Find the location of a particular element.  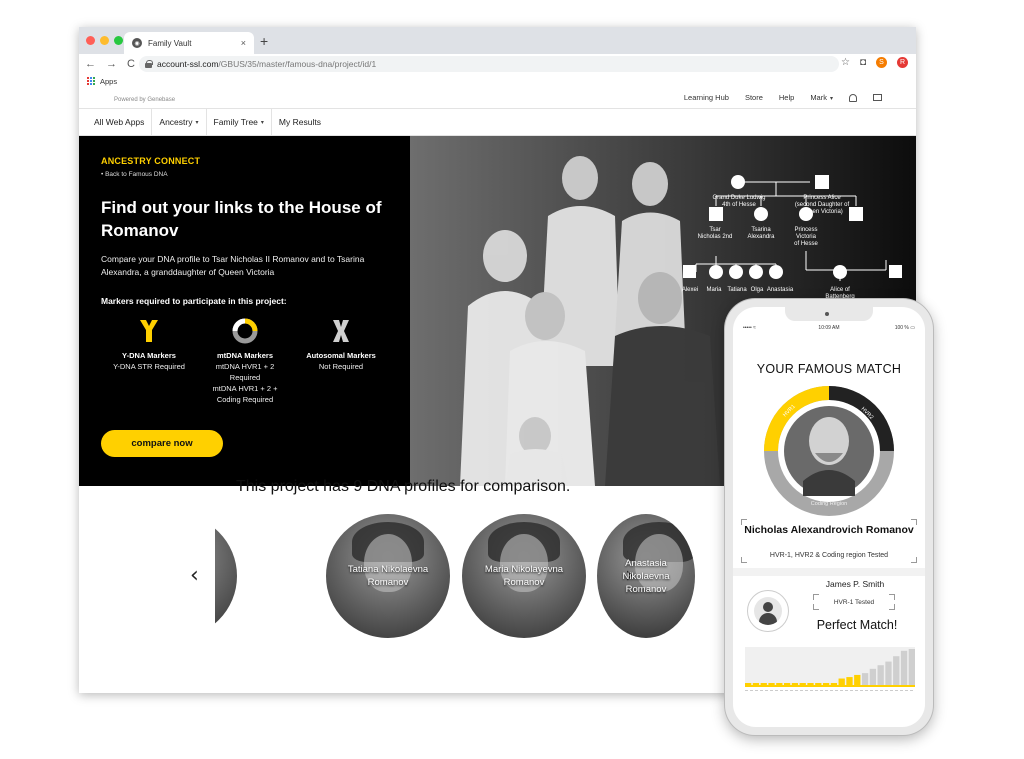

back-button: ← is located at coordinates (90, 64).